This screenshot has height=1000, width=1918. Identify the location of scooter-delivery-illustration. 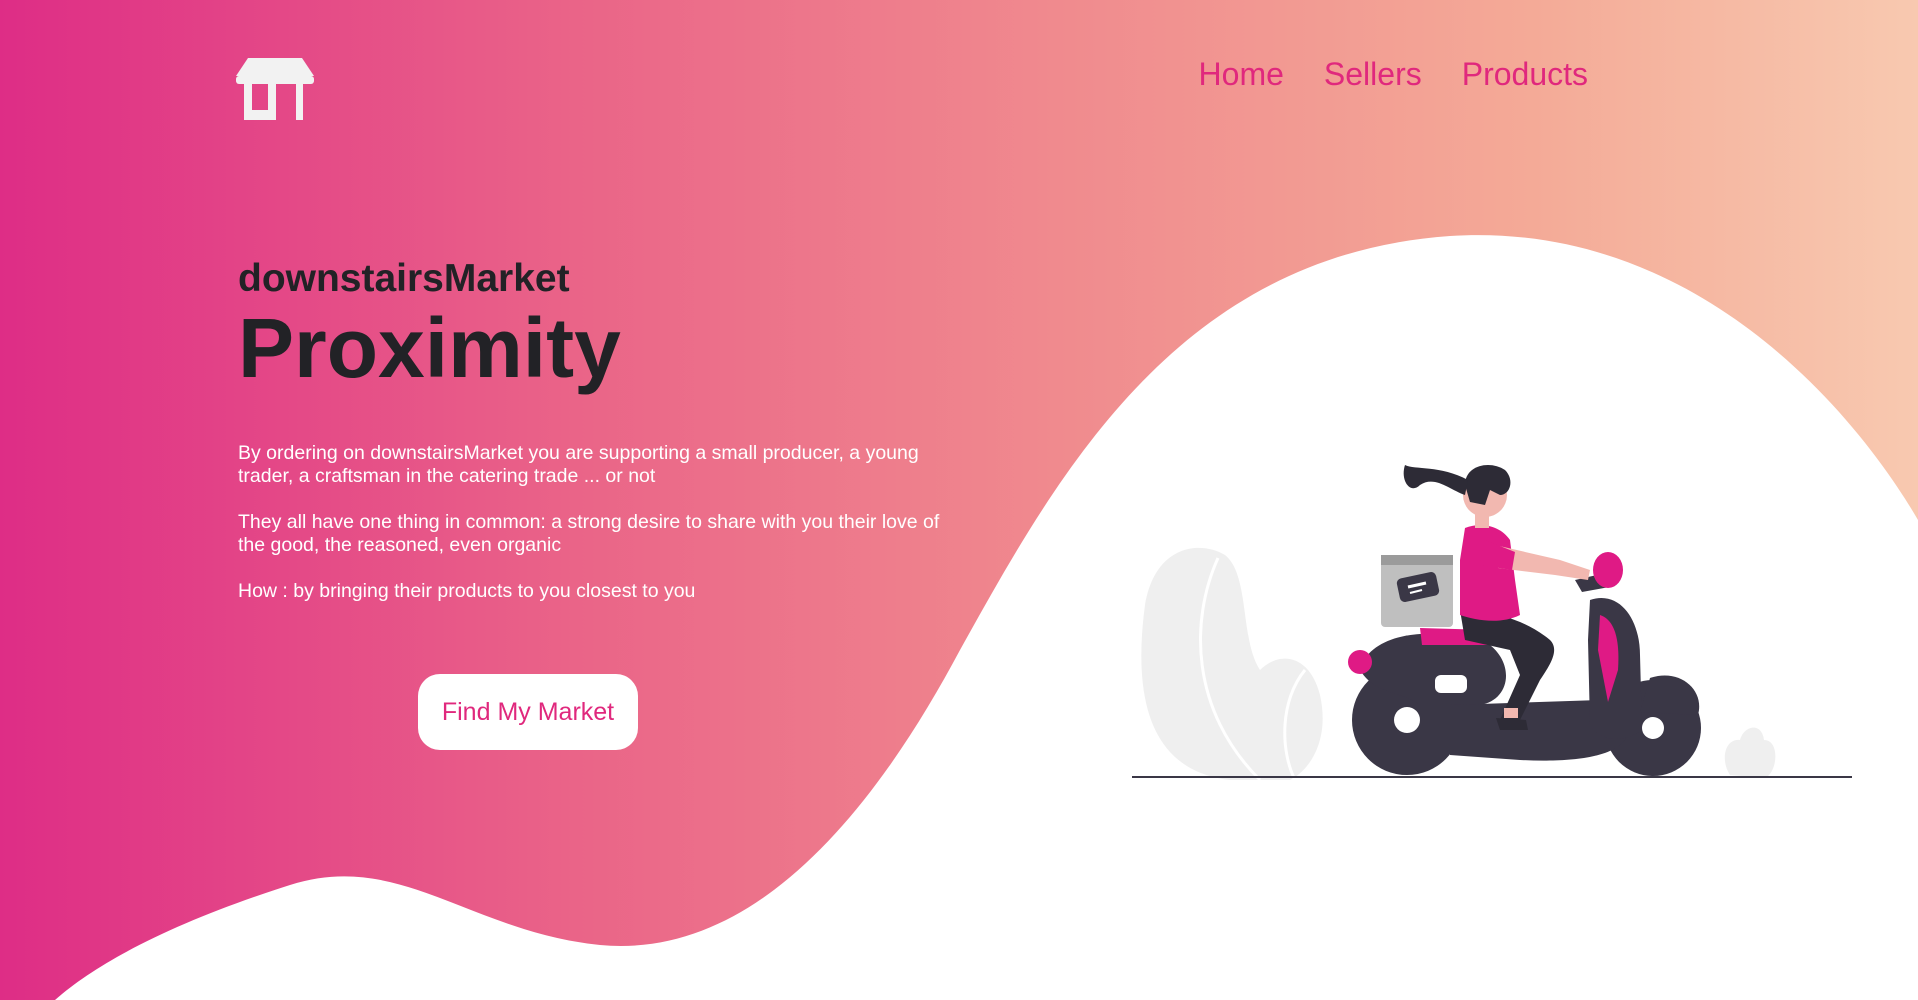
(1492, 623).